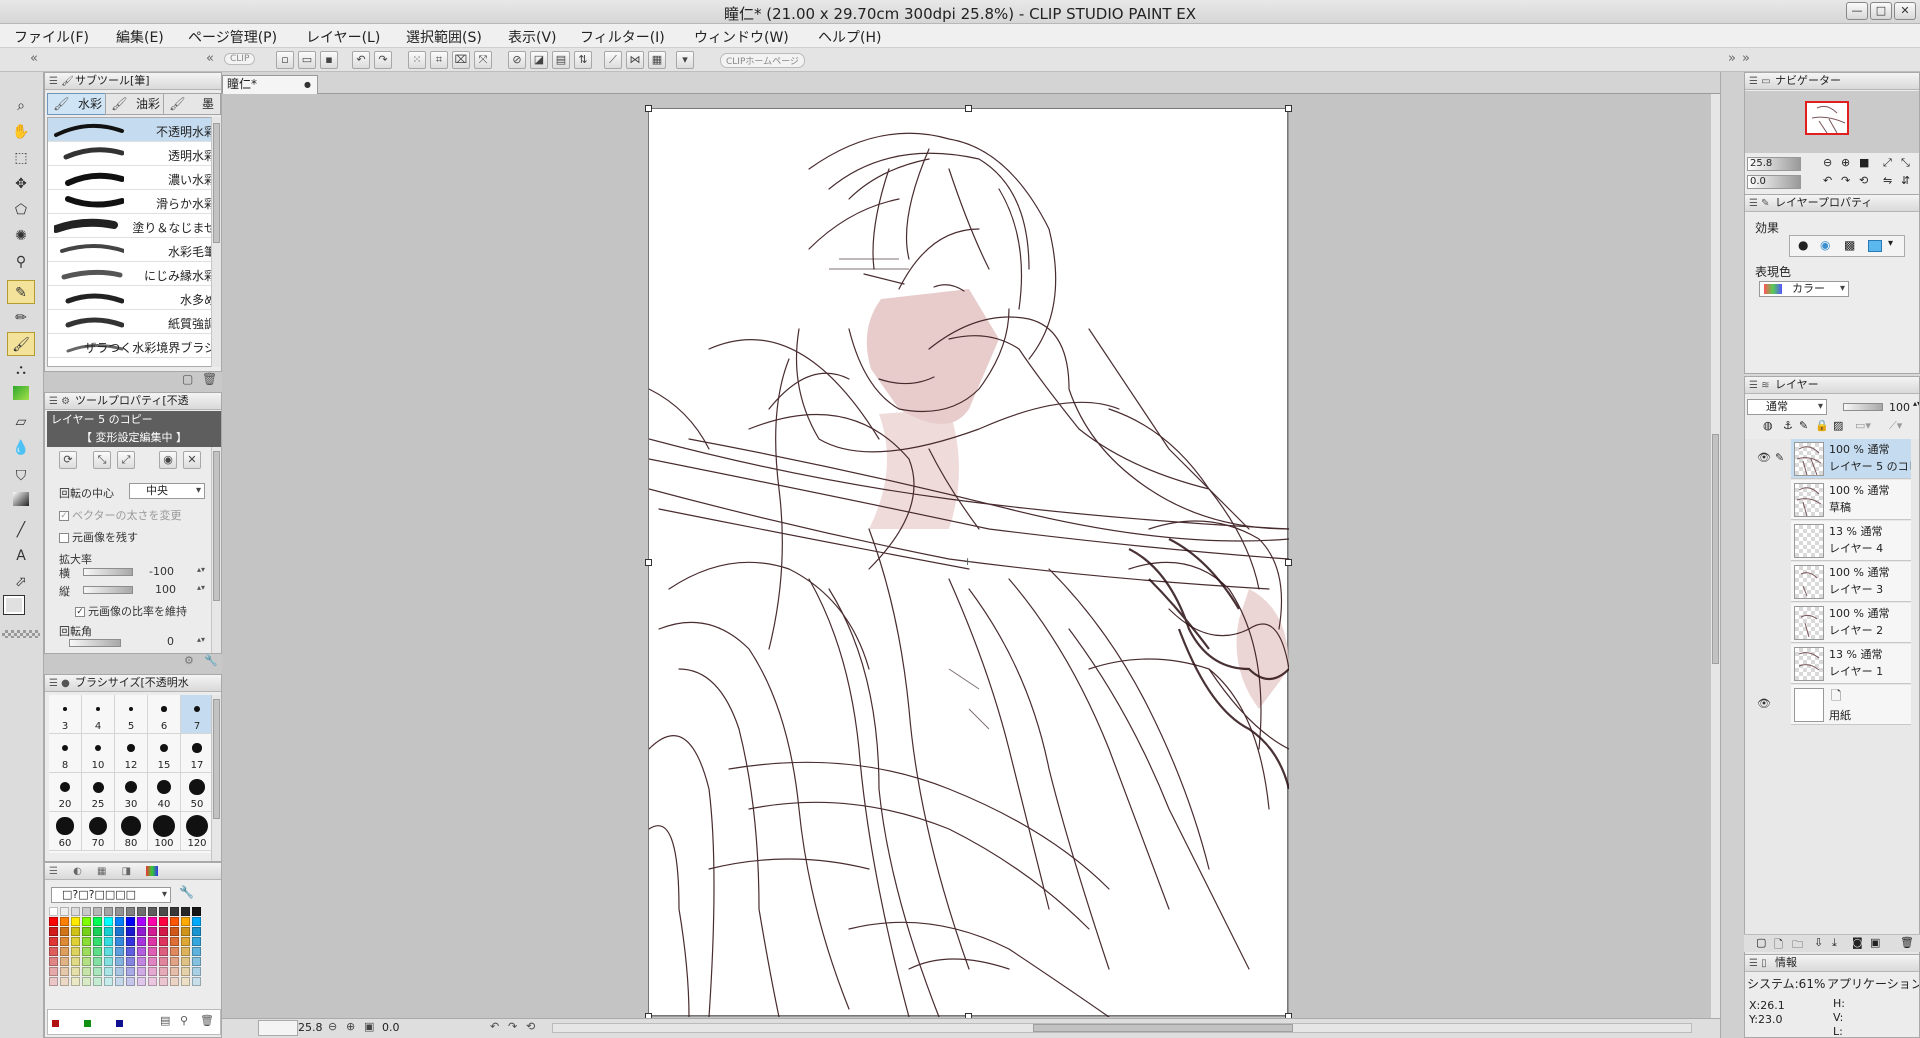 The height and width of the screenshot is (1038, 1920). What do you see at coordinates (278, 1028) in the screenshot?
I see `zoom-slider` at bounding box center [278, 1028].